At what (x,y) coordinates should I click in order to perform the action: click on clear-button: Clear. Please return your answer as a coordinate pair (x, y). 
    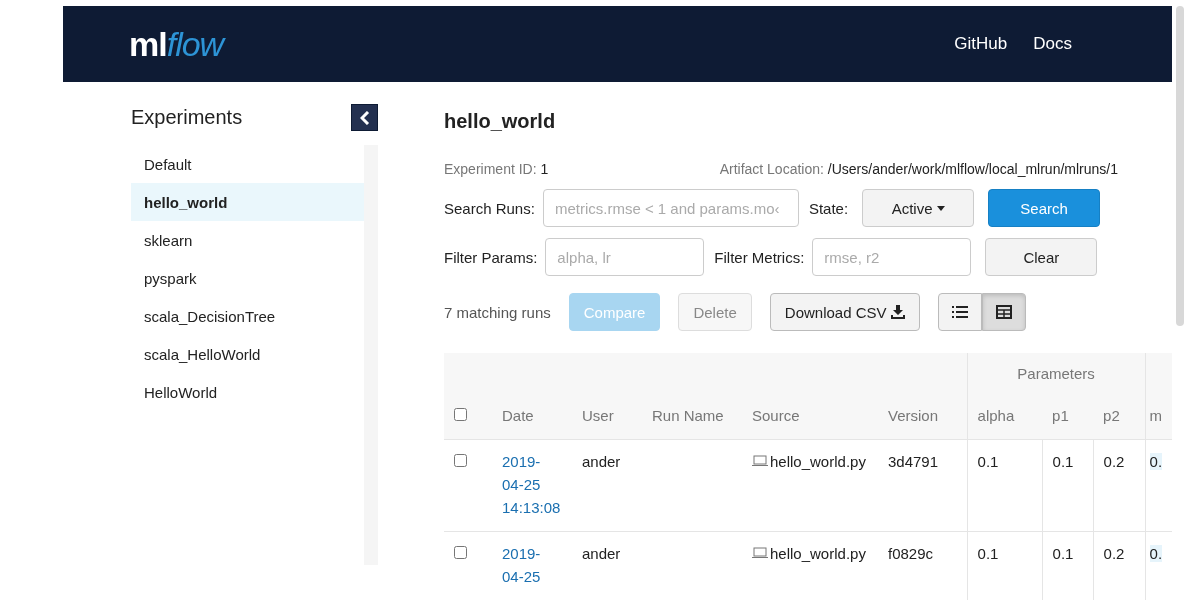
    Looking at the image, I should click on (1041, 257).